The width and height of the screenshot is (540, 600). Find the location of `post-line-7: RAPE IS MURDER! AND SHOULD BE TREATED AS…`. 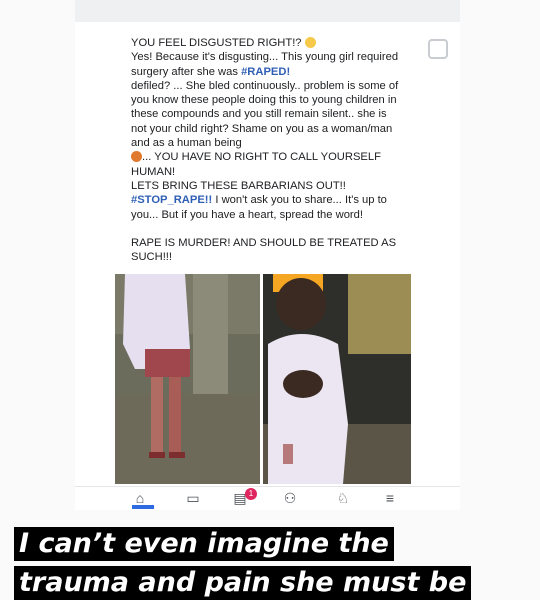

post-line-7: RAPE IS MURDER! AND SHOULD BE TREATED AS… is located at coordinates (264, 250).